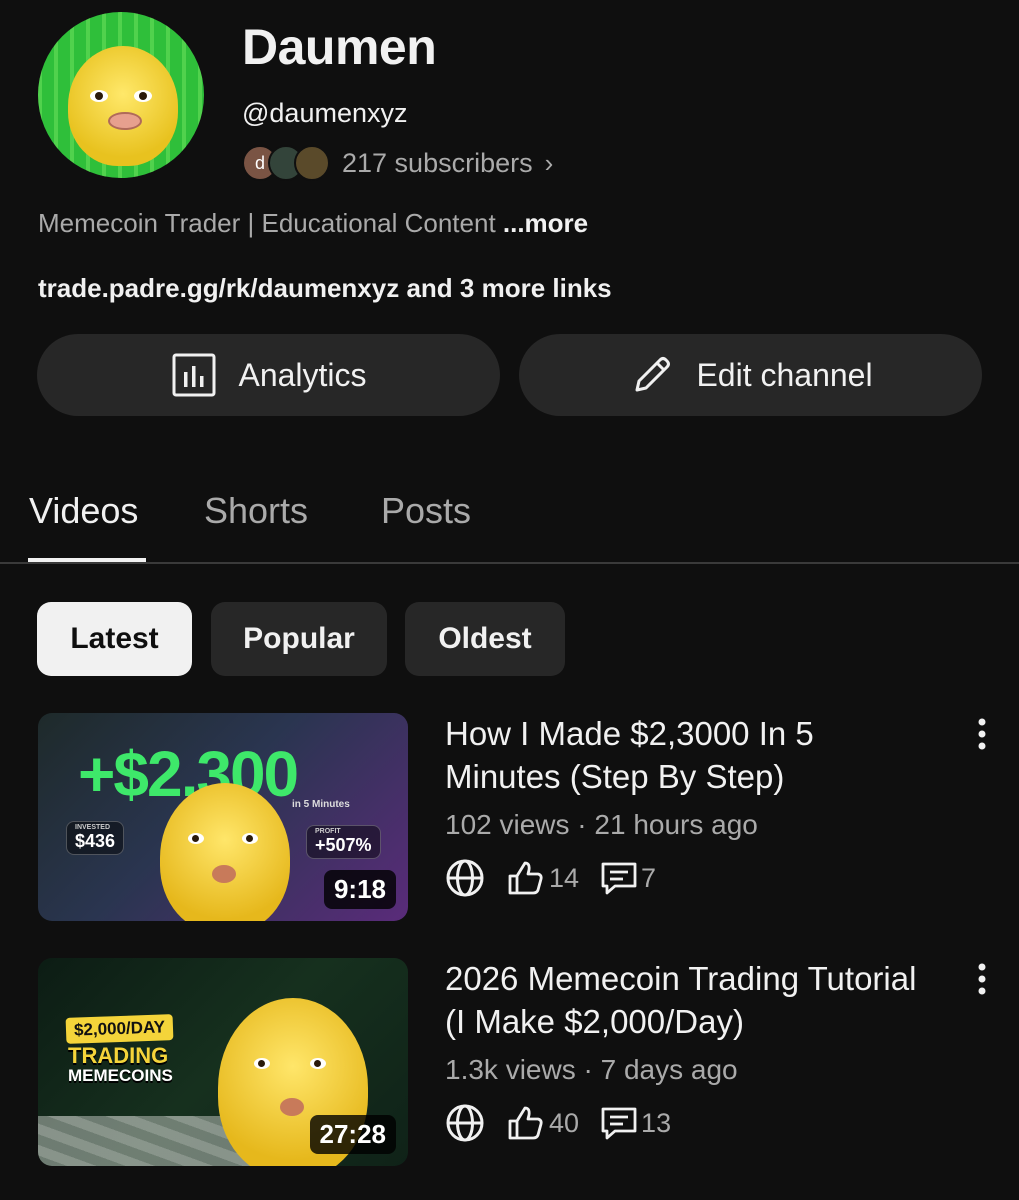  I want to click on channel-avatar, so click(121, 95).